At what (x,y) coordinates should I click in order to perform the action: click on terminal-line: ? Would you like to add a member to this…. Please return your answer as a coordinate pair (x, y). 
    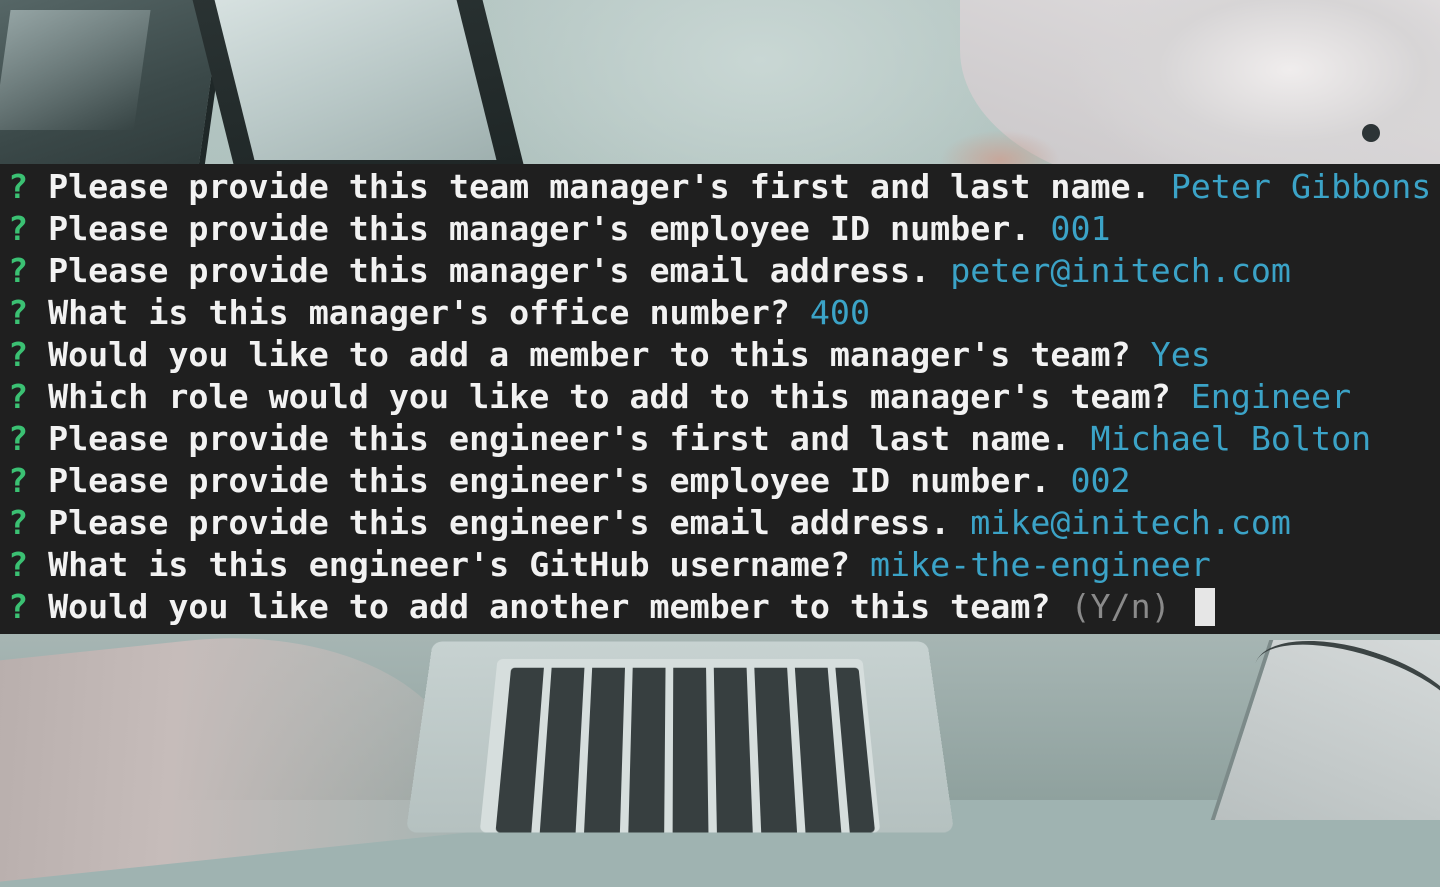
    Looking at the image, I should click on (720, 355).